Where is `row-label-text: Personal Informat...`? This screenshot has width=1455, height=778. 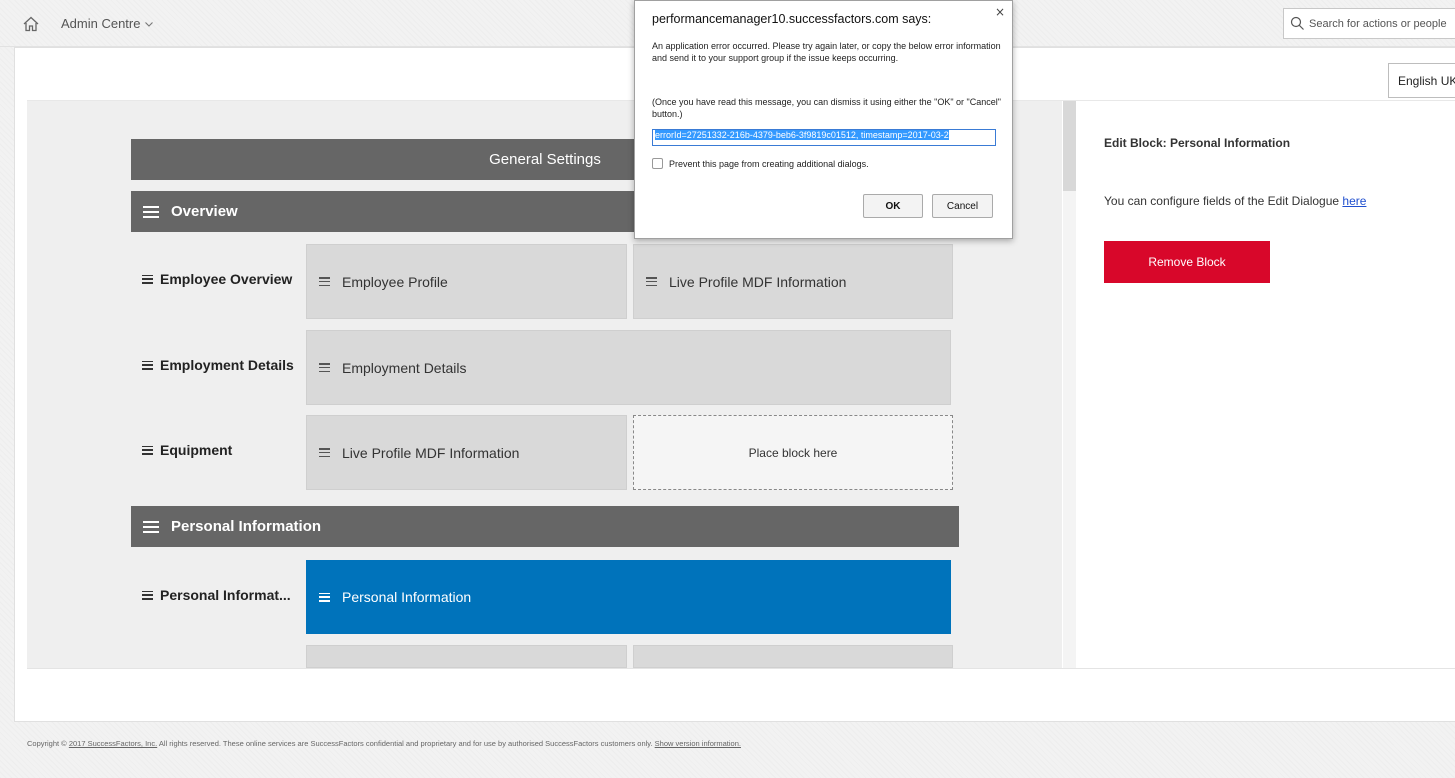 row-label-text: Personal Informat... is located at coordinates (225, 595).